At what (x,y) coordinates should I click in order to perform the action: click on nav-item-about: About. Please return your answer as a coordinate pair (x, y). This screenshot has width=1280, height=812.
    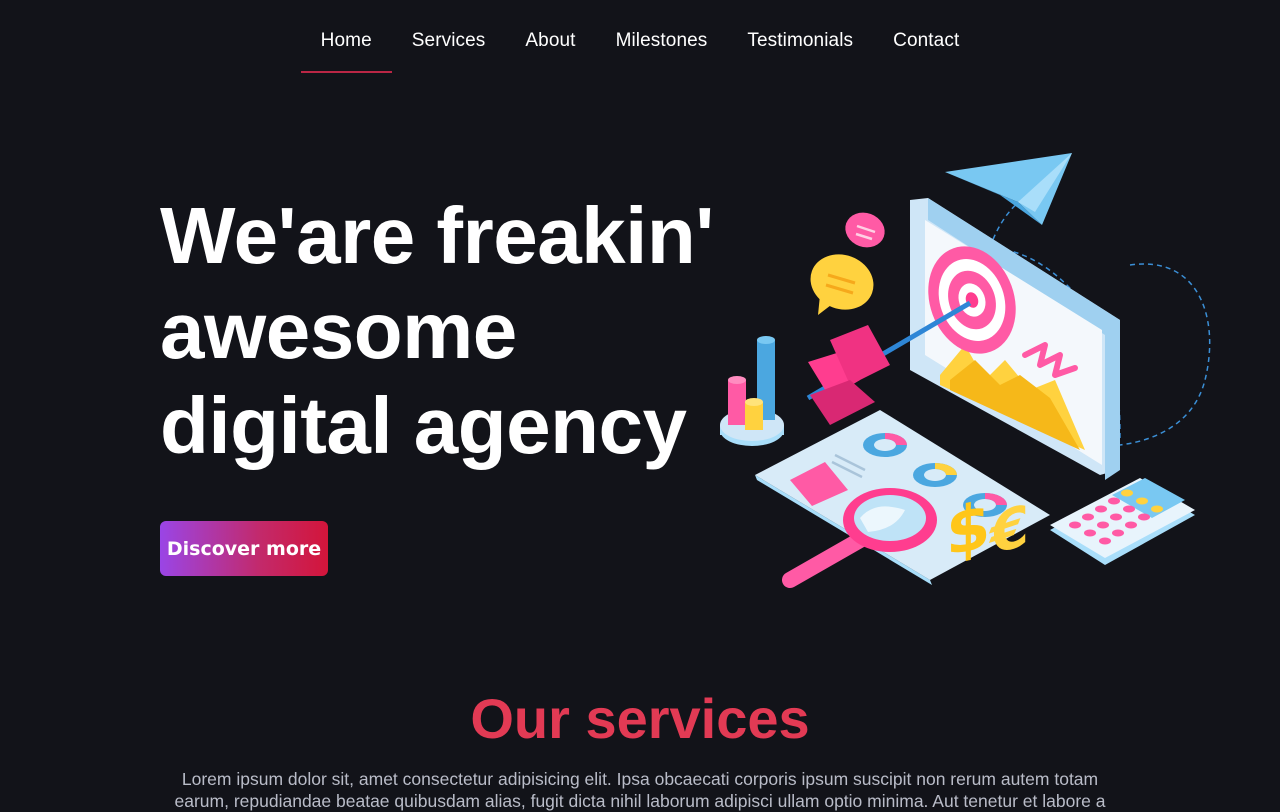
    Looking at the image, I should click on (550, 51).